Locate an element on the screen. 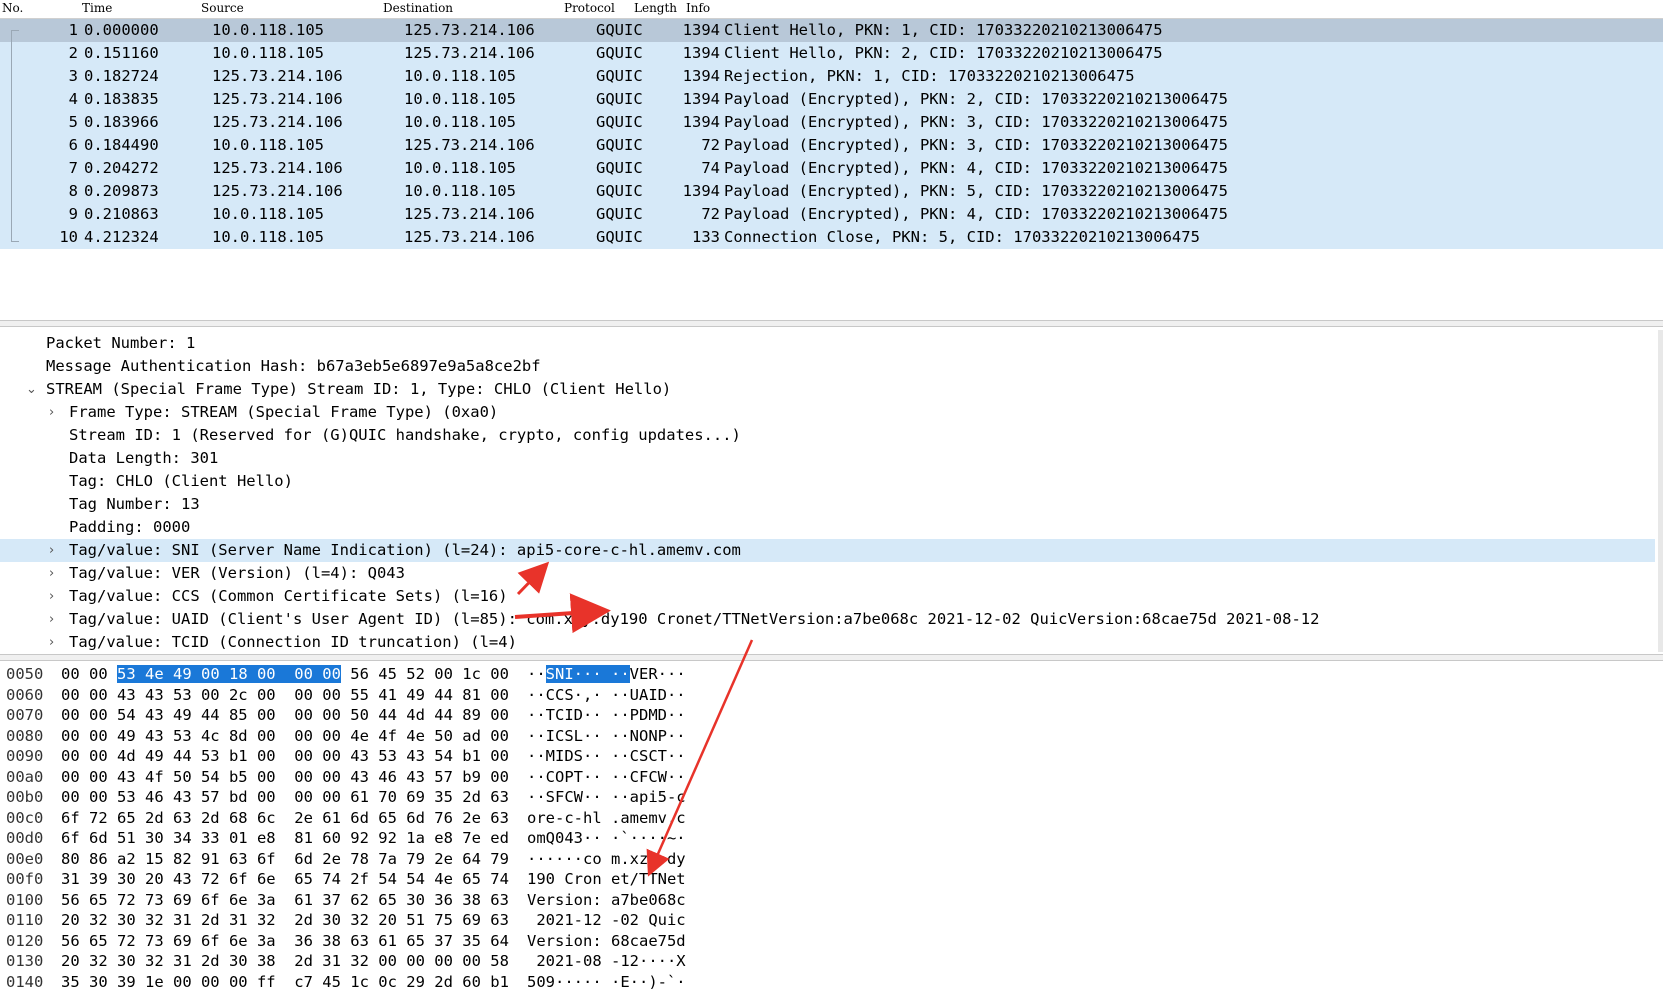  ascii-bytes-segment: ··ICSL·· ··NONP·· is located at coordinates (606, 735).